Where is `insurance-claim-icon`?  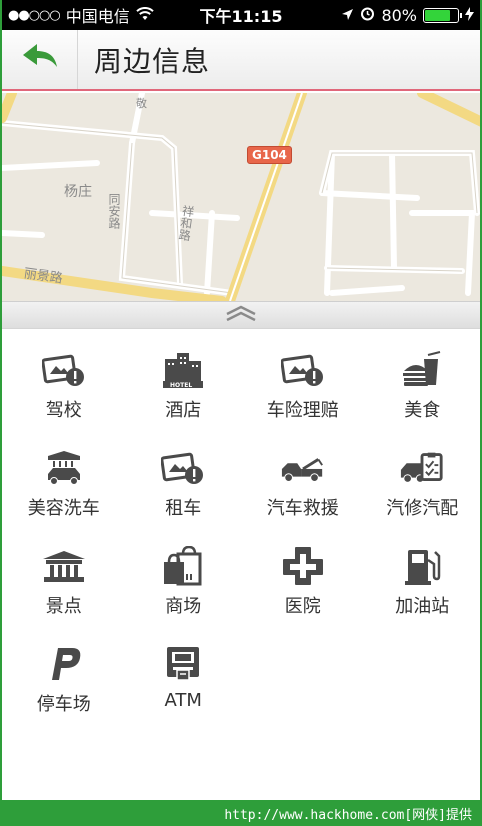
insurance-claim-icon is located at coordinates (303, 370).